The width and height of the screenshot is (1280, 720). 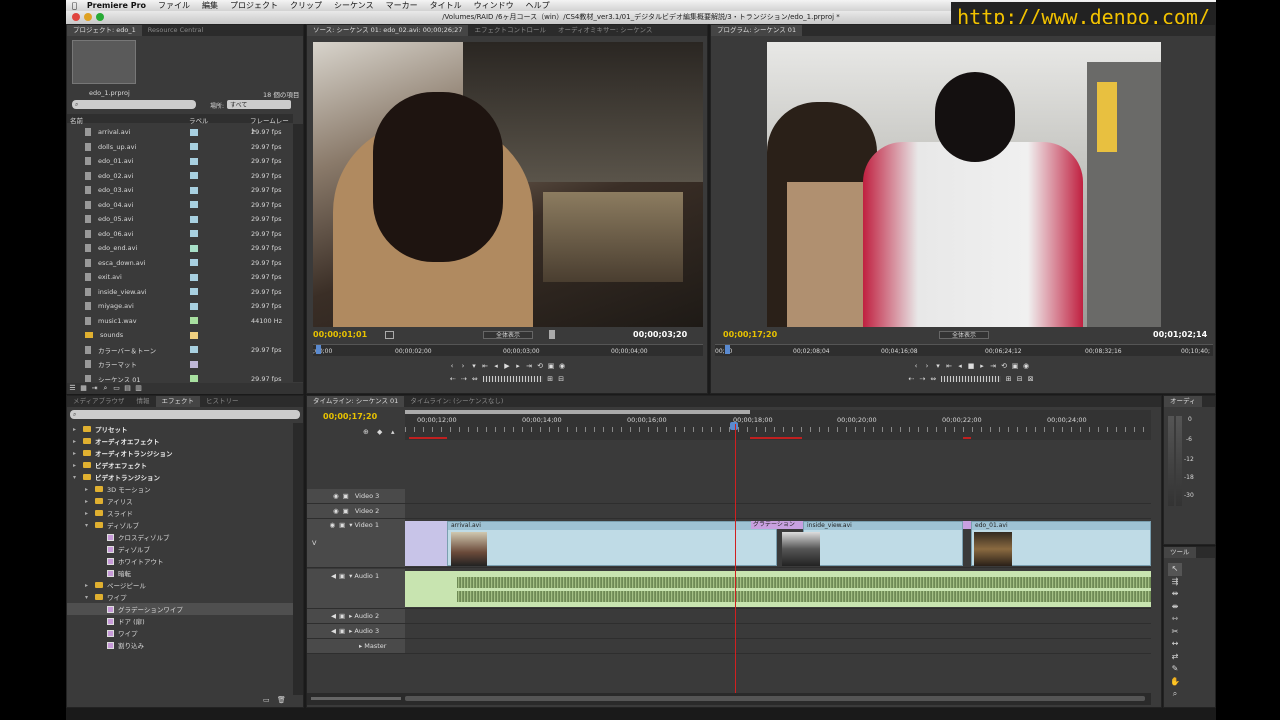 What do you see at coordinates (1175, 657) in the screenshot?
I see `slide-tool-icon: ⇄` at bounding box center [1175, 657].